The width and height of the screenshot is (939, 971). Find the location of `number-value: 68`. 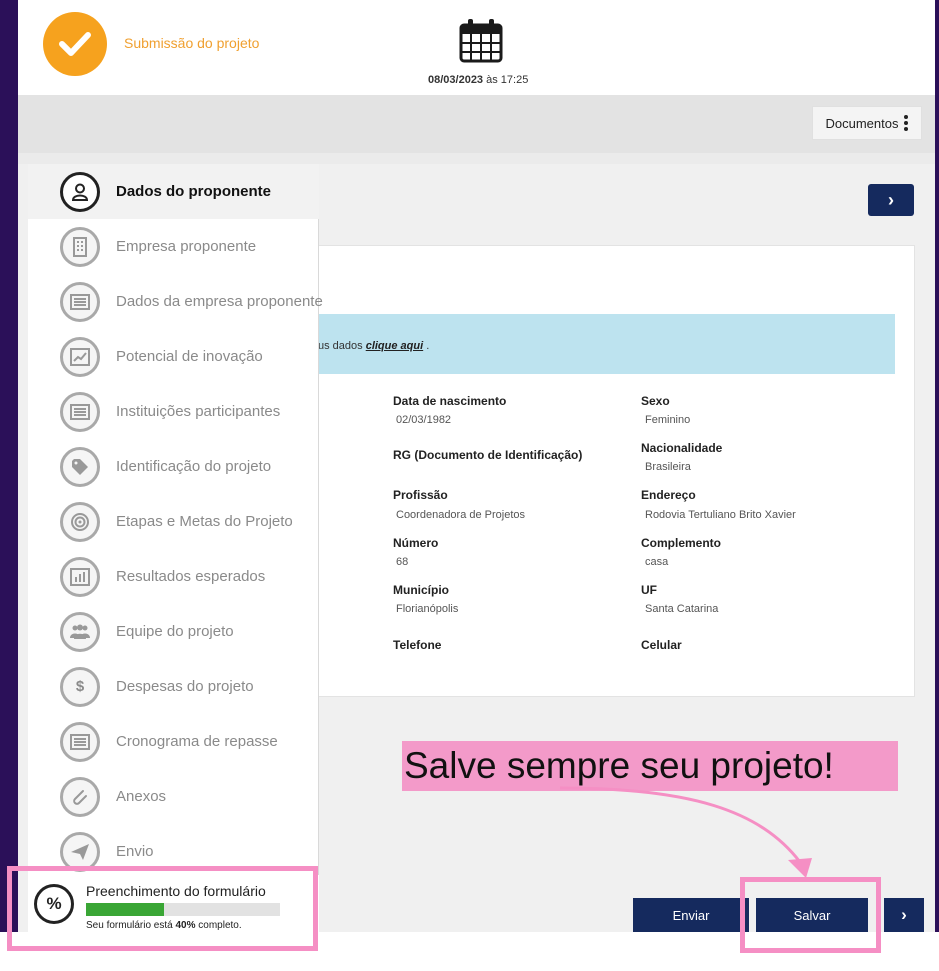

number-value: 68 is located at coordinates (402, 562).